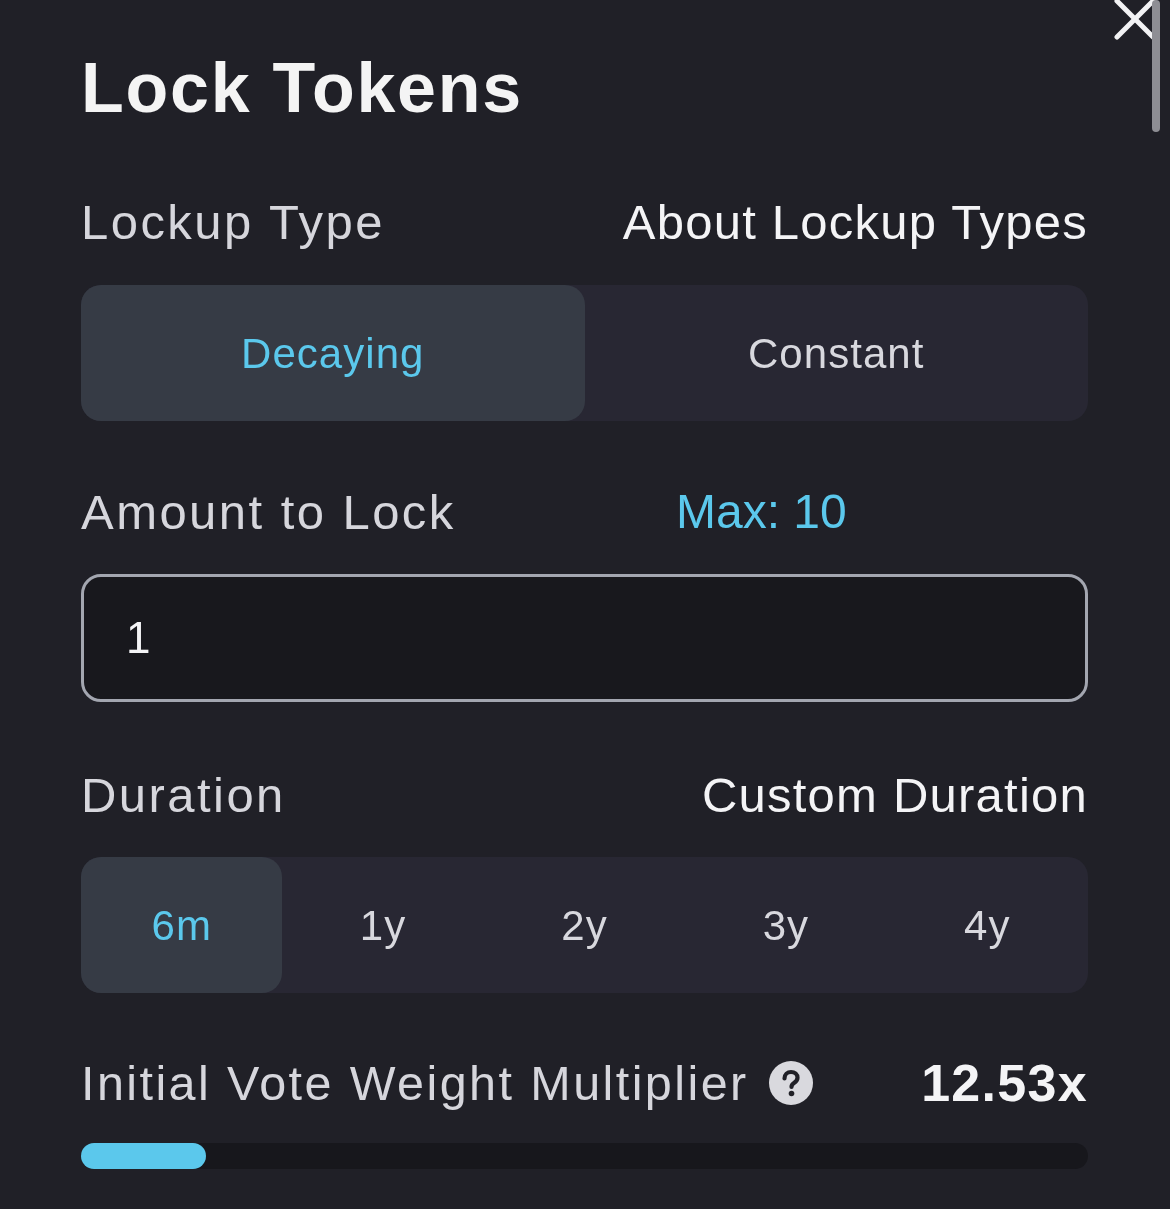 The height and width of the screenshot is (1209, 1170). What do you see at coordinates (183, 795) in the screenshot?
I see `duration-label: Duration` at bounding box center [183, 795].